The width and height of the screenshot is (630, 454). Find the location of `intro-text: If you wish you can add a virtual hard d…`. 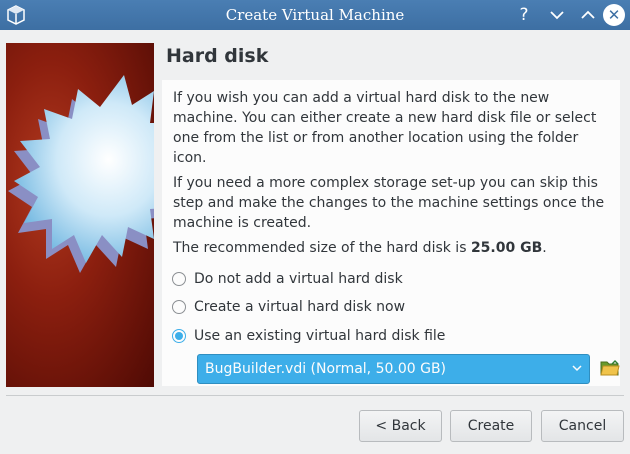

intro-text: If you wish you can add a virtual hard d… is located at coordinates (385, 128).